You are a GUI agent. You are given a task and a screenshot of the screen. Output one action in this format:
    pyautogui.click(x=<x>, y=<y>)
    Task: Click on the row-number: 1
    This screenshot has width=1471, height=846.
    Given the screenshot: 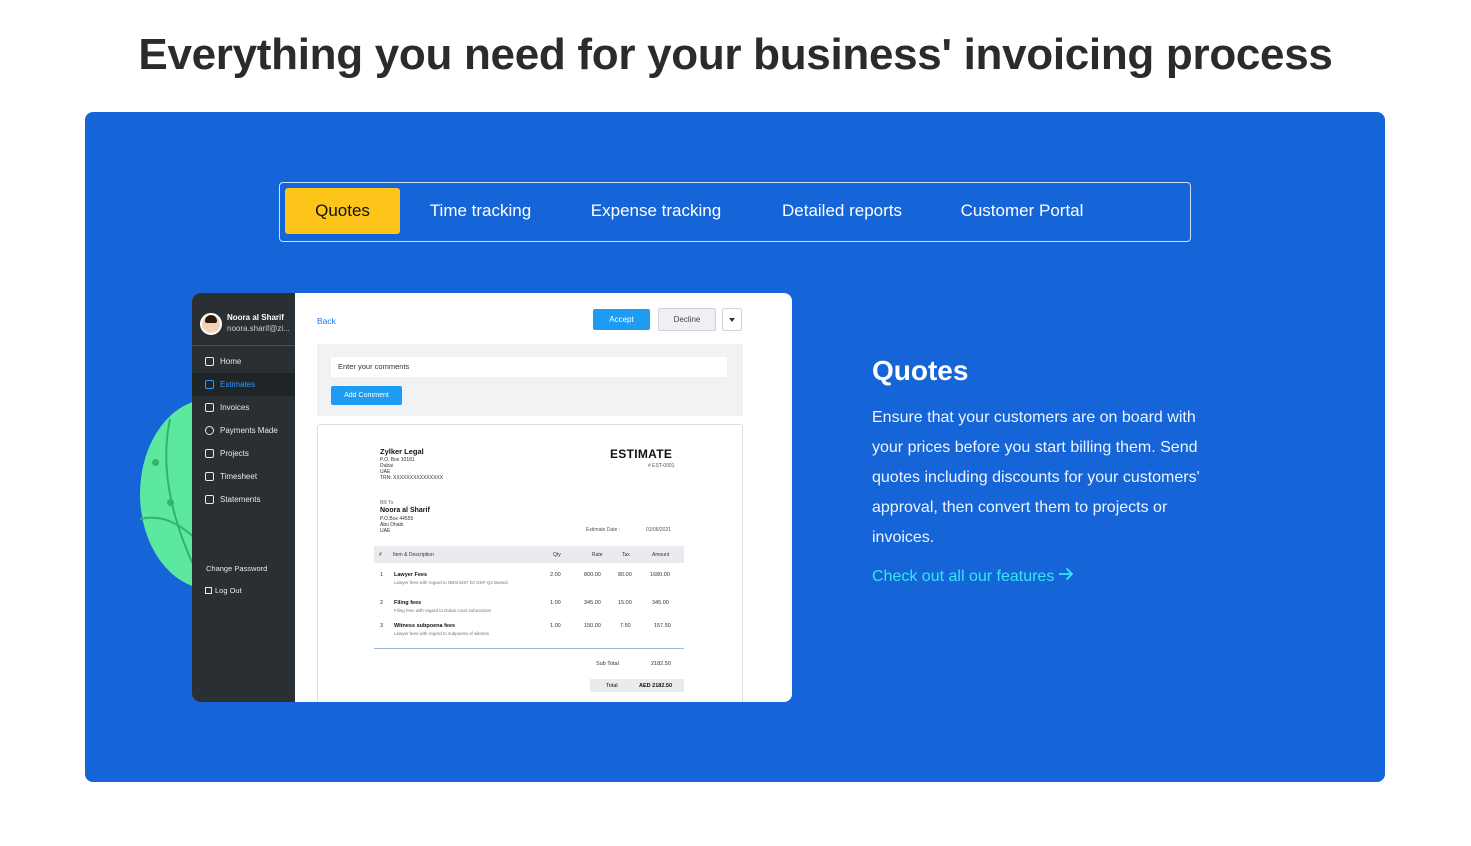 What is the action you would take?
    pyautogui.click(x=382, y=575)
    